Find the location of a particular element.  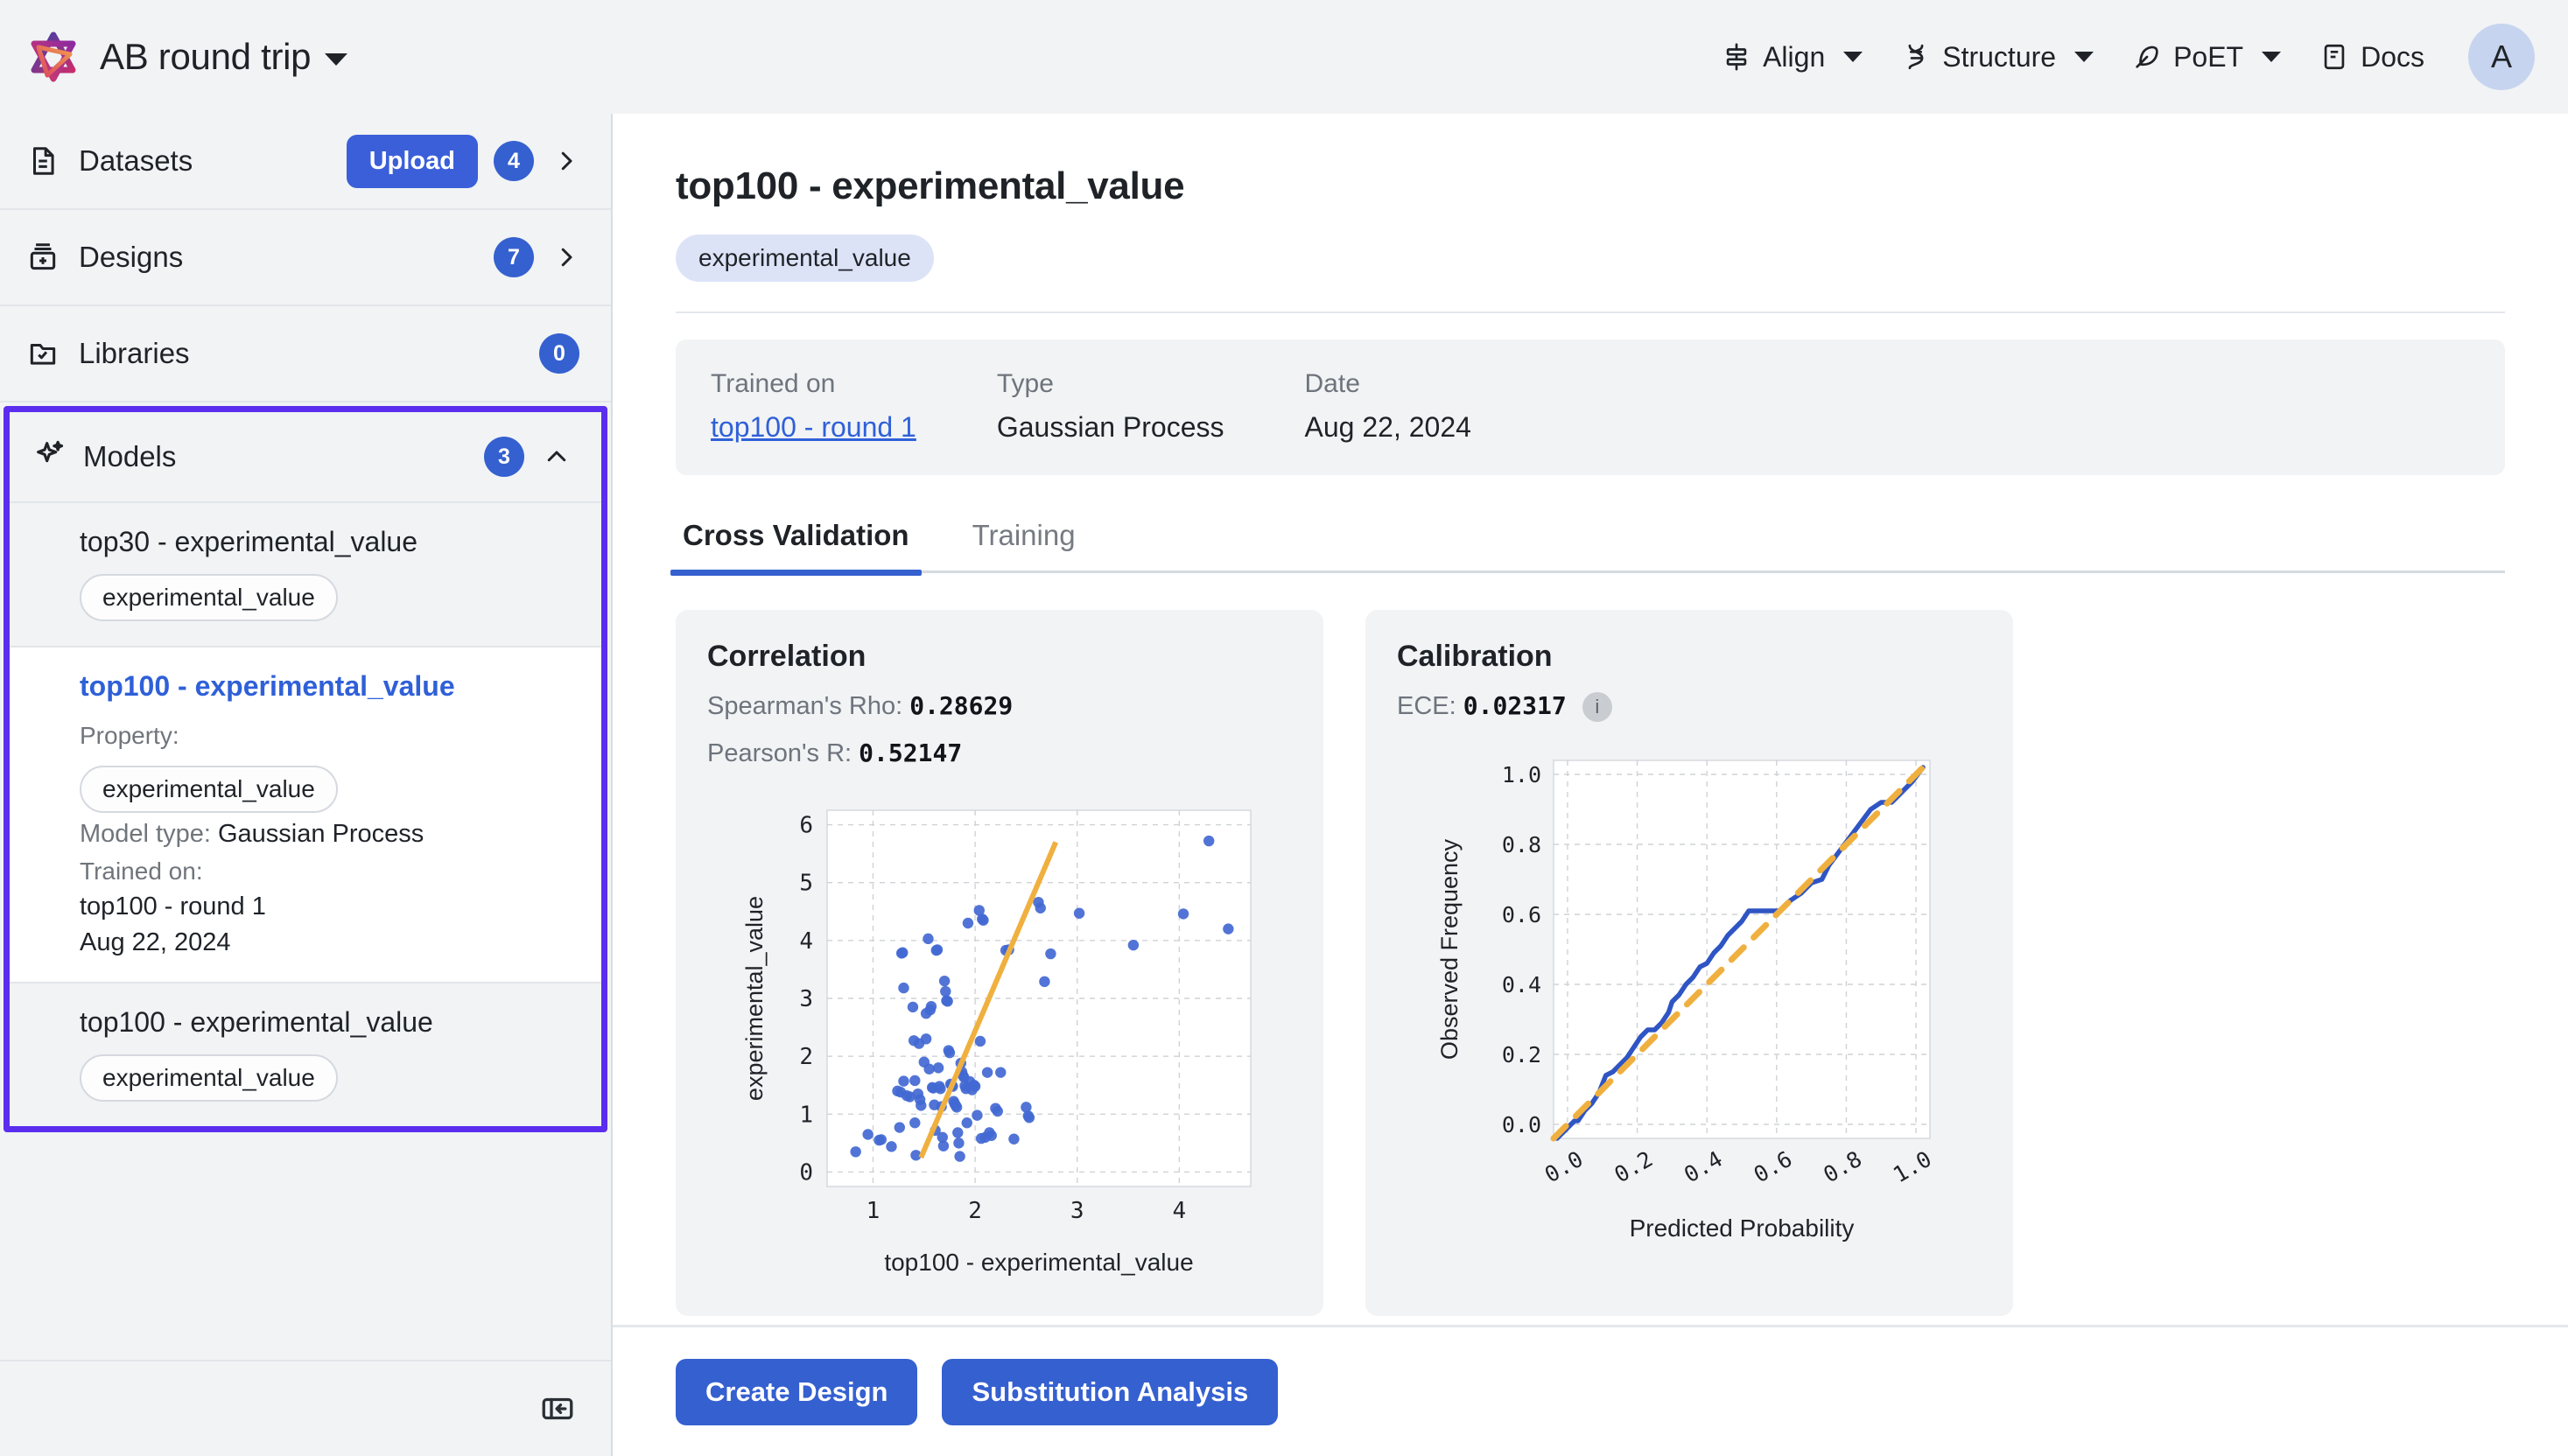

action-footer: Create Design Substitution Analysis is located at coordinates (1590, 1390).